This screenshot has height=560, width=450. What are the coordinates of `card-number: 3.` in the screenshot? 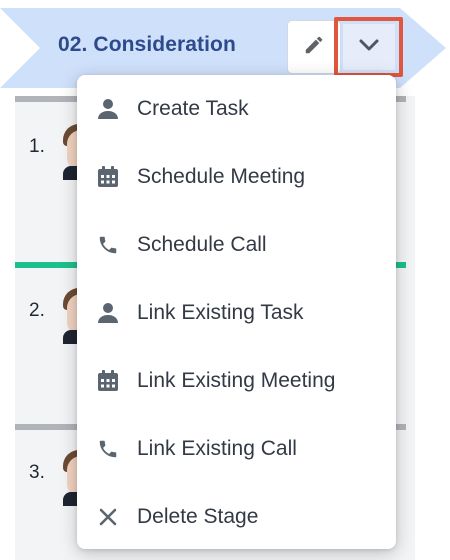 It's located at (37, 472).